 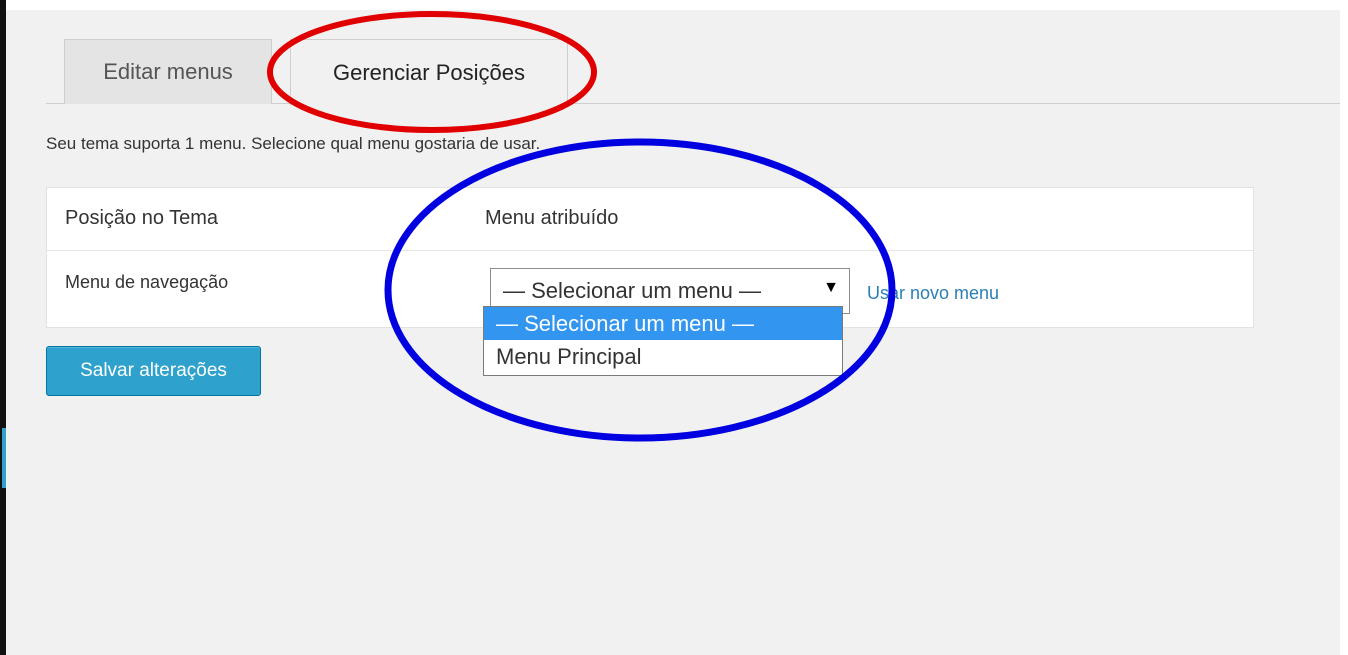 What do you see at coordinates (632, 290) in the screenshot?
I see `select-value: — Selecionar um menu —` at bounding box center [632, 290].